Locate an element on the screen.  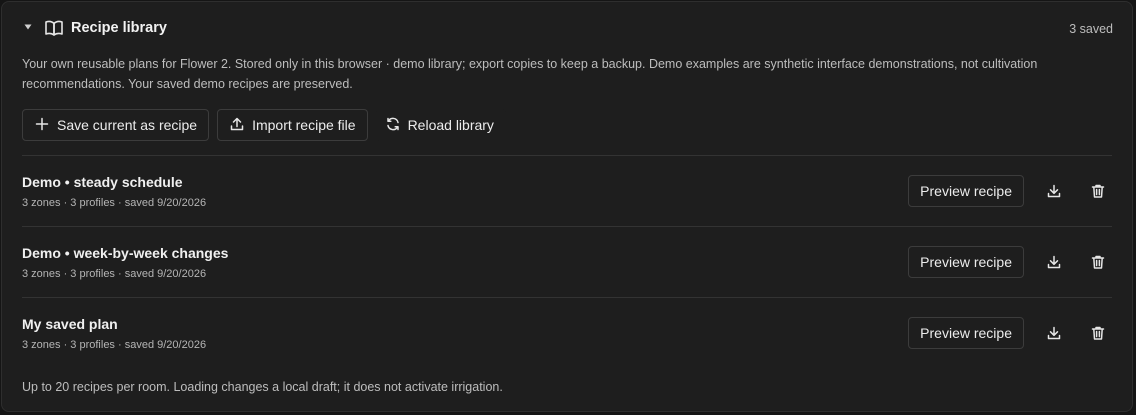
saved-count: 3 saved is located at coordinates (1091, 29).